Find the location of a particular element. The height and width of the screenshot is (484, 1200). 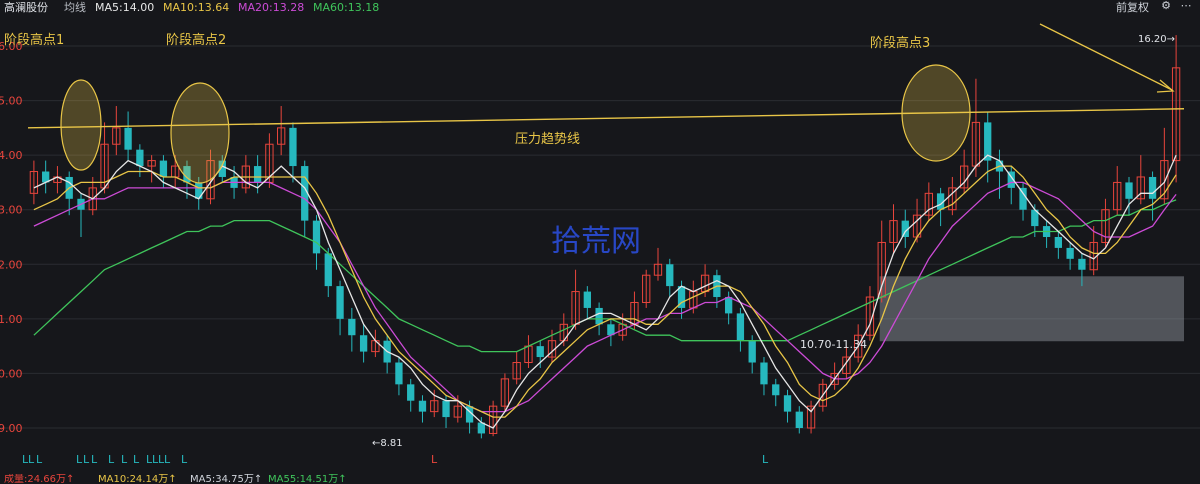

adjust-dropdown: 前复权 is located at coordinates (1132, 8).